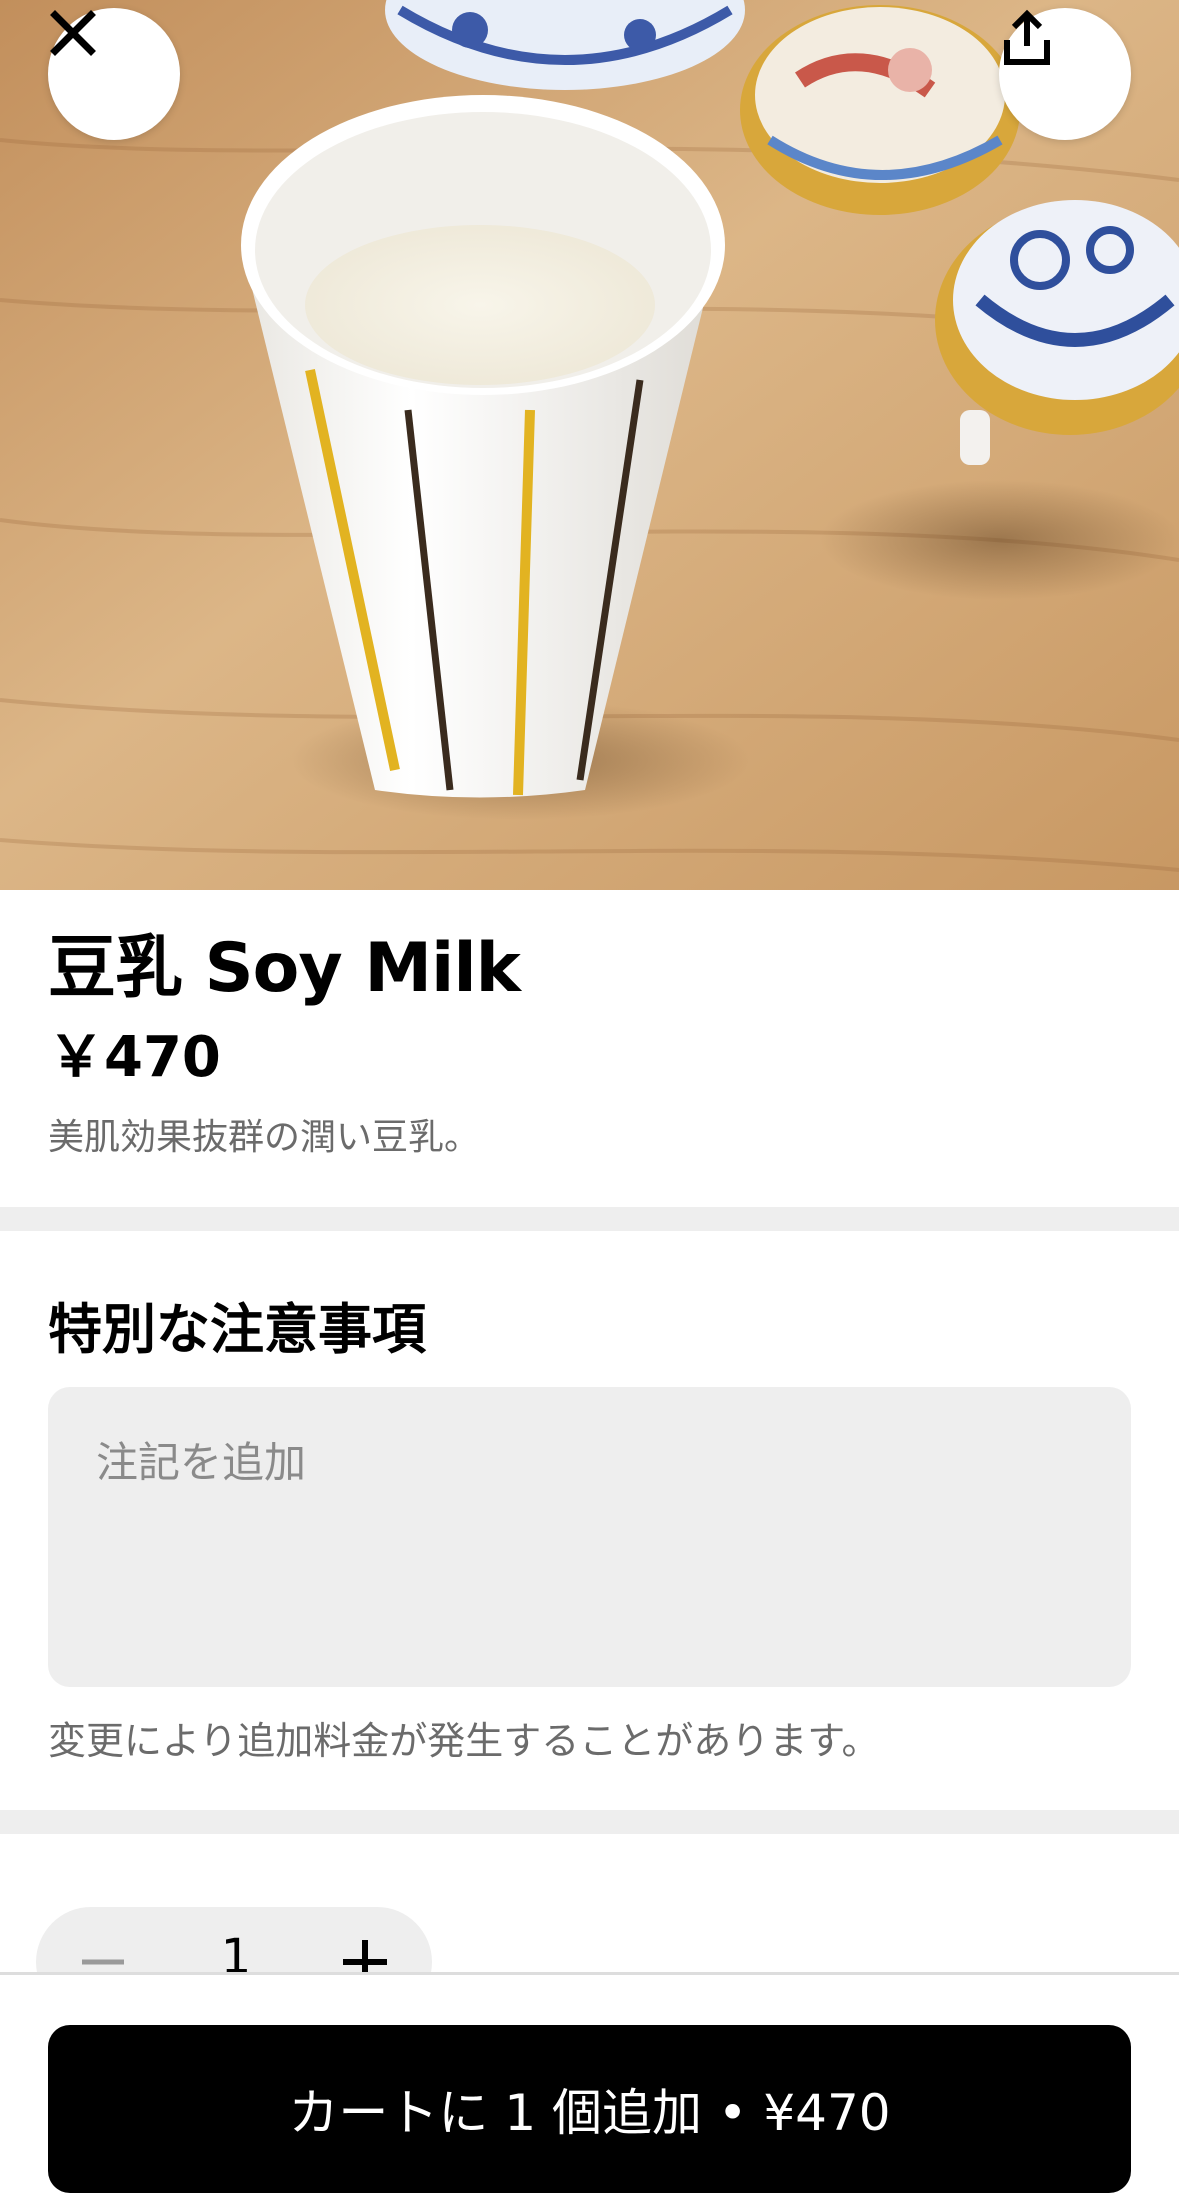 Image resolution: width=1179 pixels, height=2197 pixels. I want to click on product-price: ￥470, so click(134, 1057).